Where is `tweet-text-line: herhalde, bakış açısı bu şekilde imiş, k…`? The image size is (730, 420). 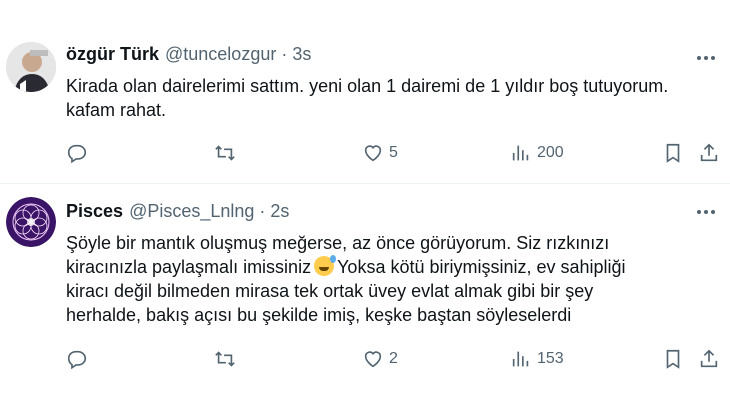 tweet-text-line: herhalde, bakış açısı bu şekilde imiş, k… is located at coordinates (319, 315).